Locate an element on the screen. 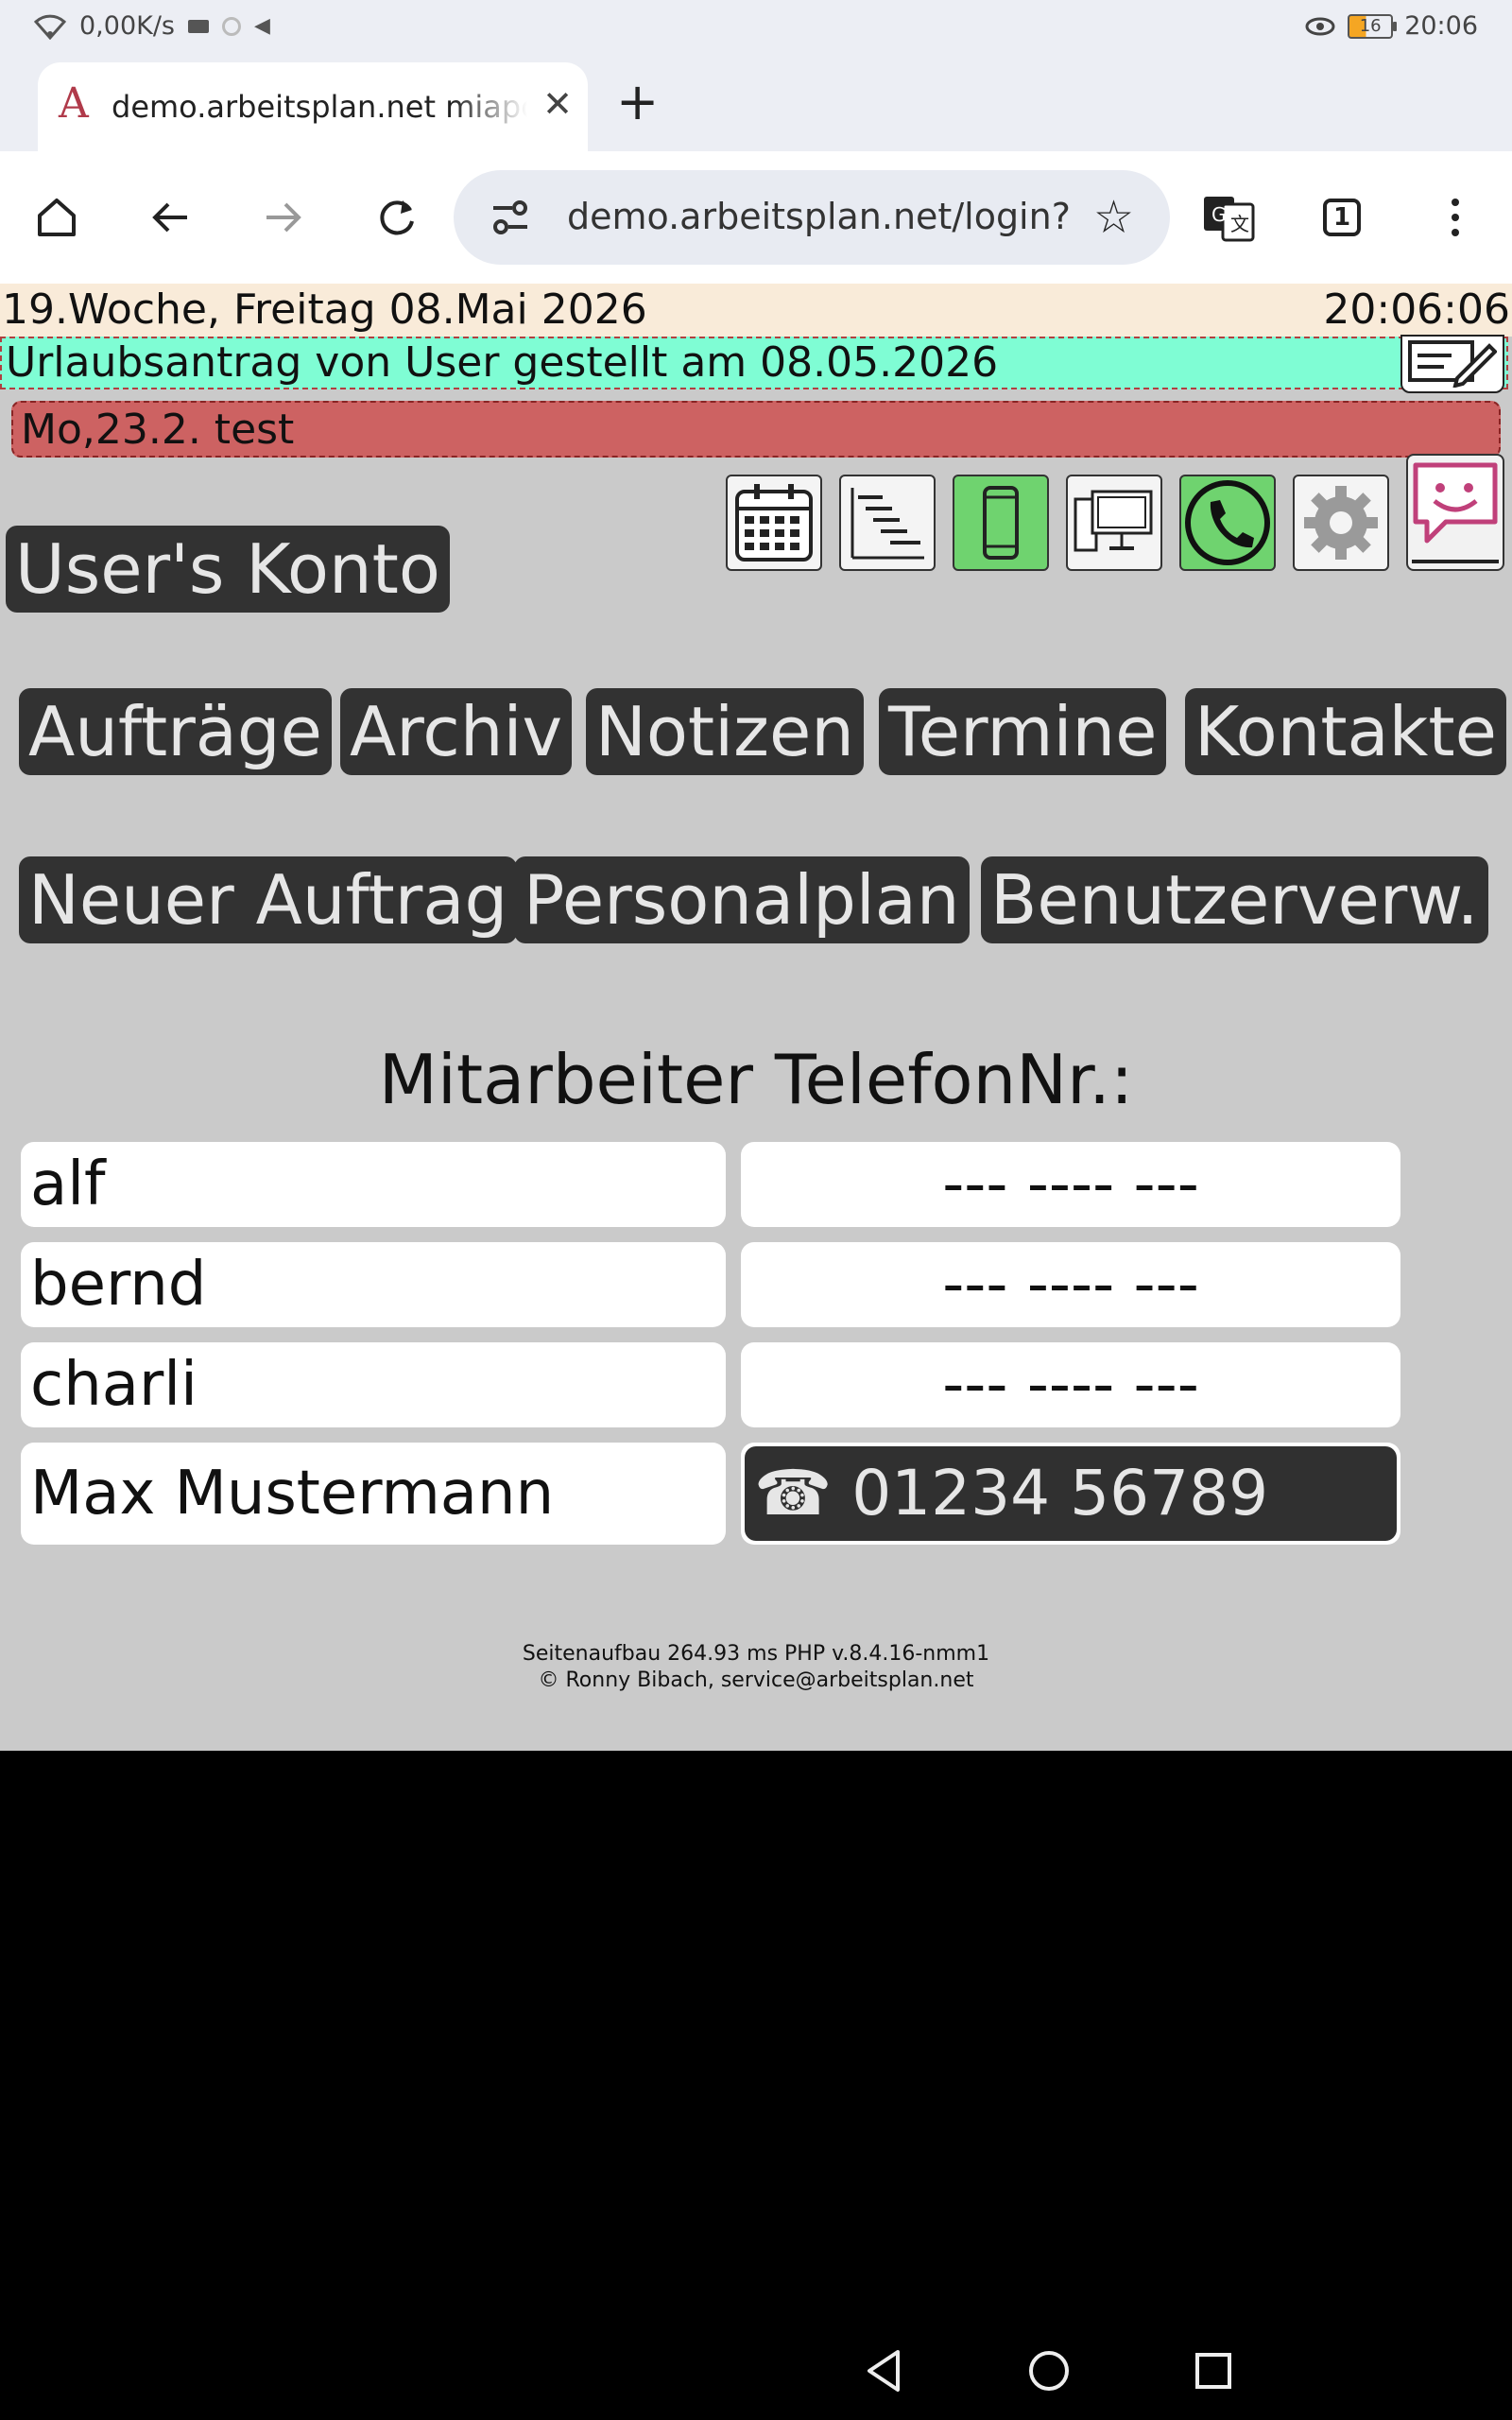 The height and width of the screenshot is (2420, 1512). reload-icon is located at coordinates (397, 218).